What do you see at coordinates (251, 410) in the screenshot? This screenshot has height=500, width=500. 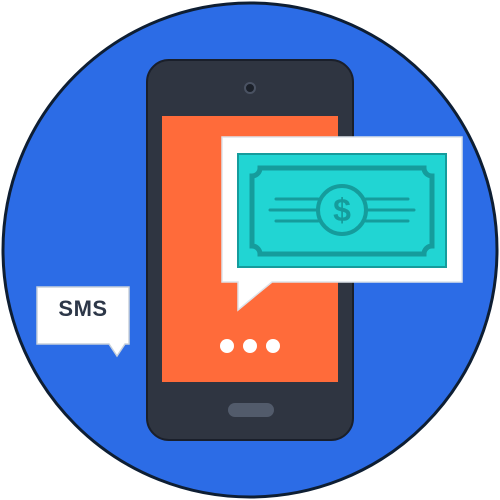 I see `phone-home-button` at bounding box center [251, 410].